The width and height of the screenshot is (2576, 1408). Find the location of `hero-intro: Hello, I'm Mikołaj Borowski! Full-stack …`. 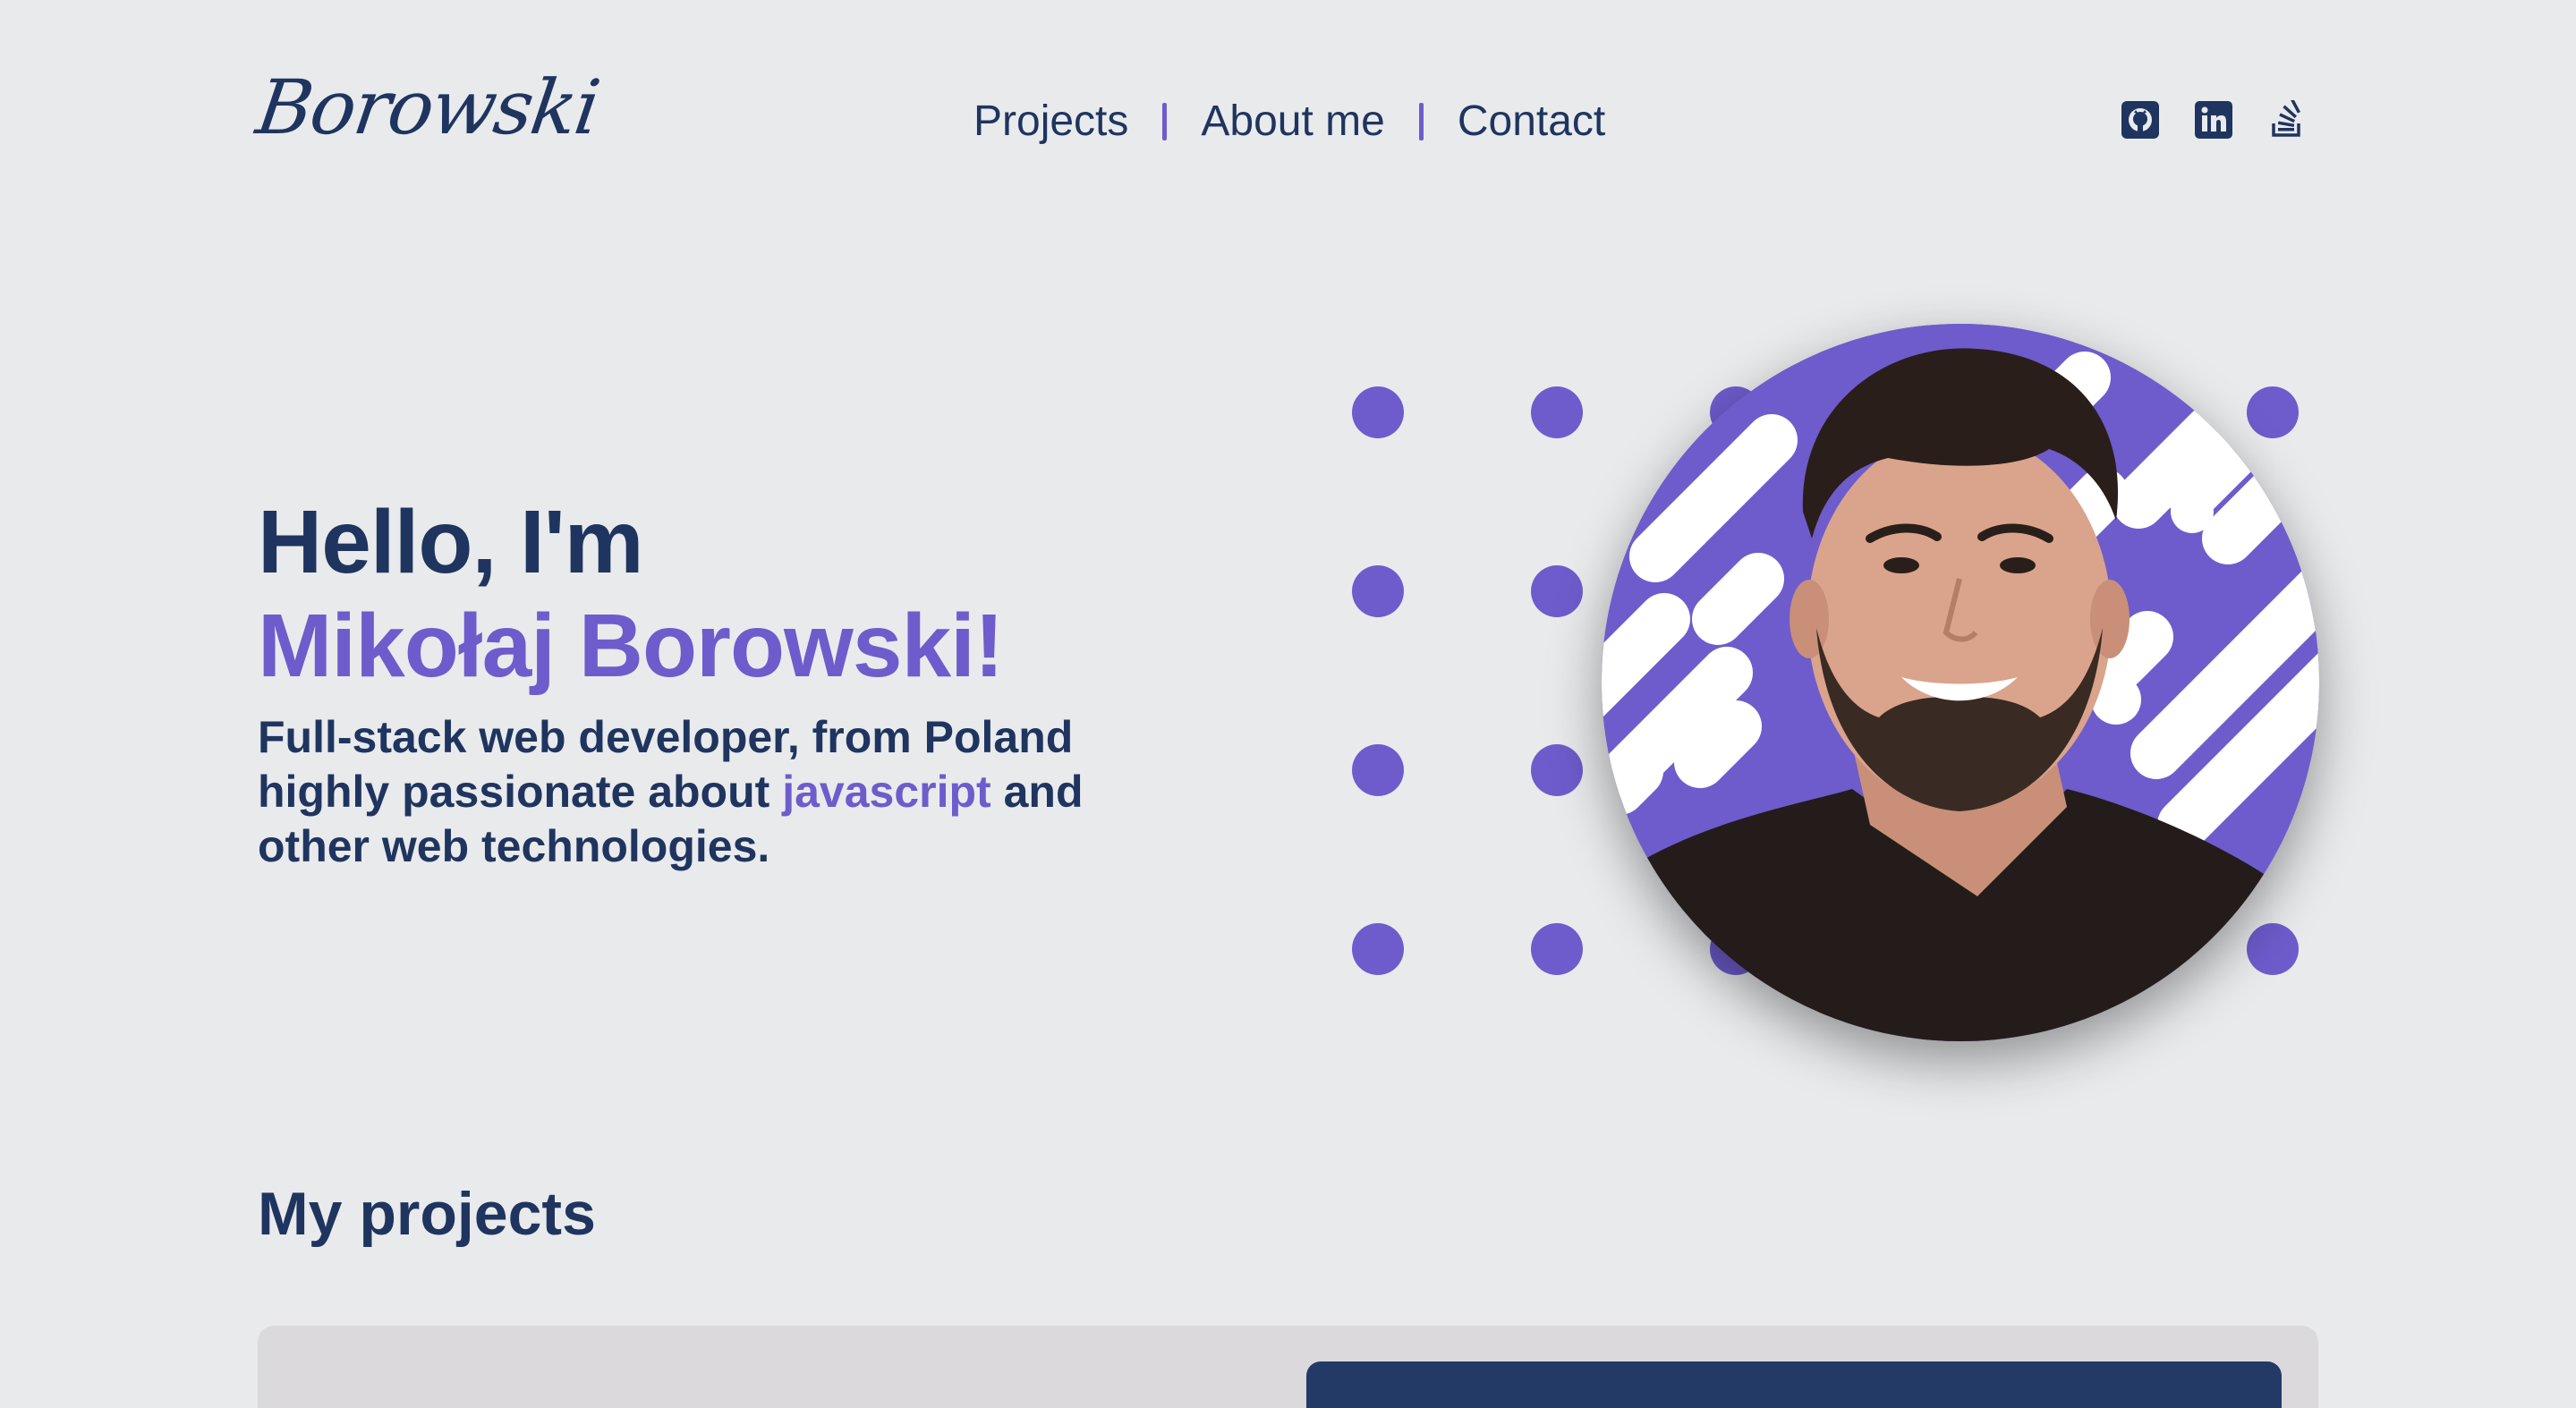

hero-intro: Hello, I'm Mikołaj Borowski! Full-stack … is located at coordinates (727, 682).